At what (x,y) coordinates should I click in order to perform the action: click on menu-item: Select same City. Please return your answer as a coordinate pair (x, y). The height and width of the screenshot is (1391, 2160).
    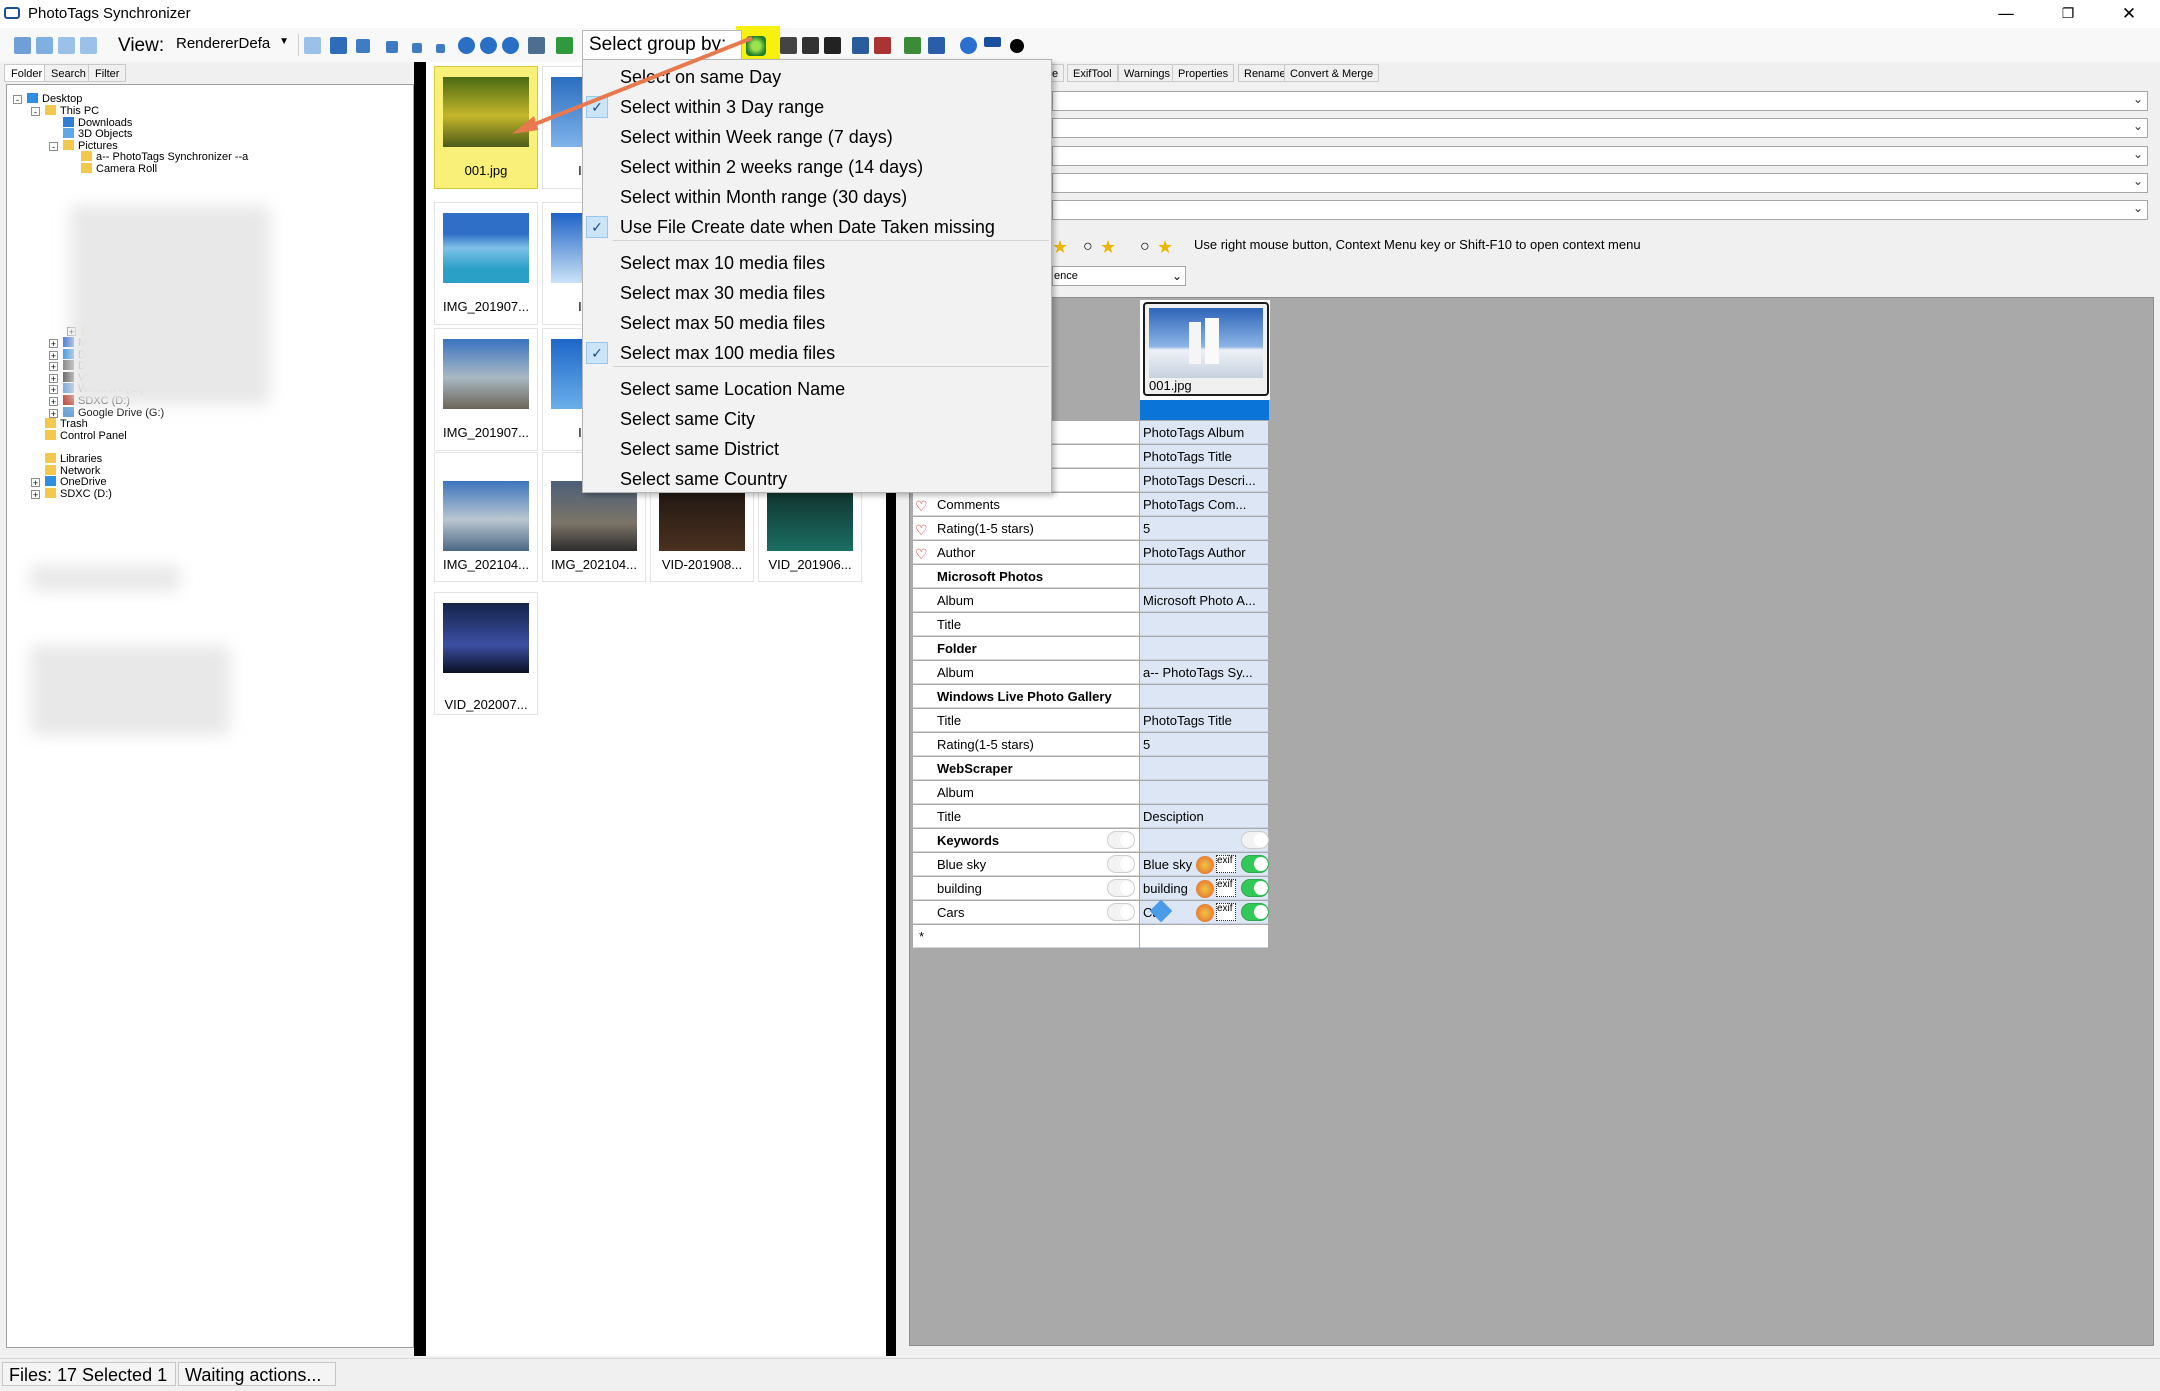
    Looking at the image, I should click on (817, 419).